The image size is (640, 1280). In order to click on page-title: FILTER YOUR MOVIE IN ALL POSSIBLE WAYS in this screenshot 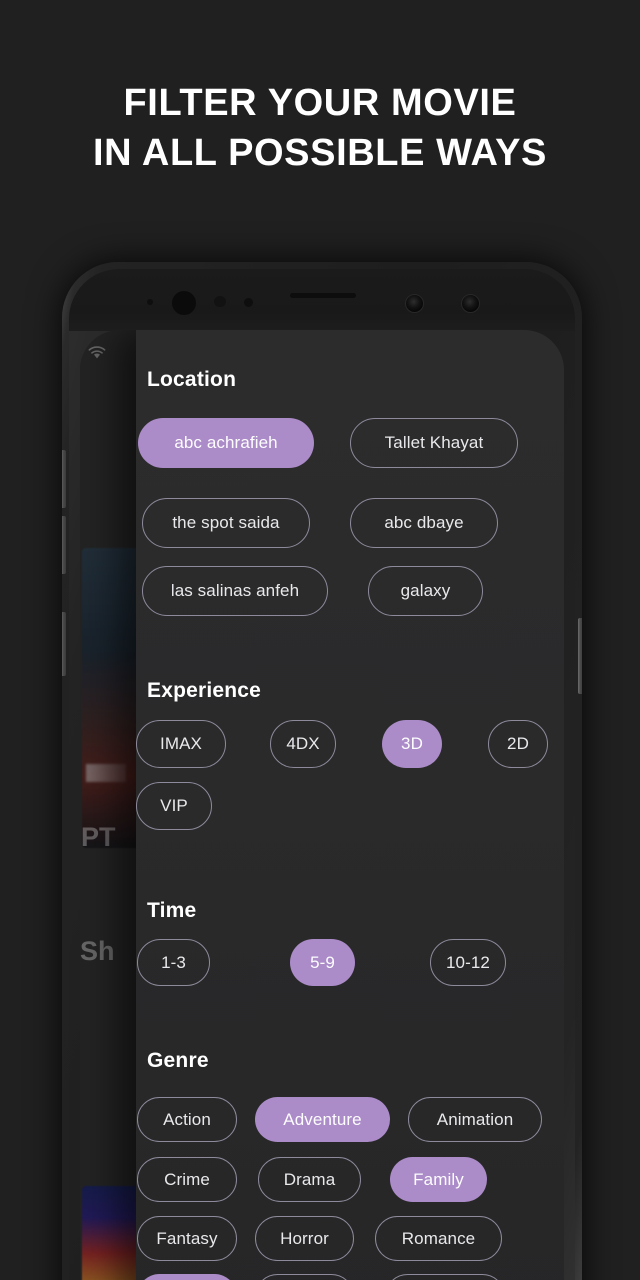, I will do `click(320, 128)`.